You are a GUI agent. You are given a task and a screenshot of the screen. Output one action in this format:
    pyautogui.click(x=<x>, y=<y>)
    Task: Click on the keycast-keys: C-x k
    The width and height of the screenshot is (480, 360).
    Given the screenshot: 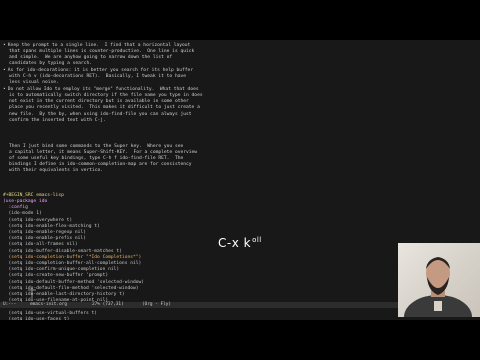 What is the action you would take?
    pyautogui.click(x=235, y=243)
    